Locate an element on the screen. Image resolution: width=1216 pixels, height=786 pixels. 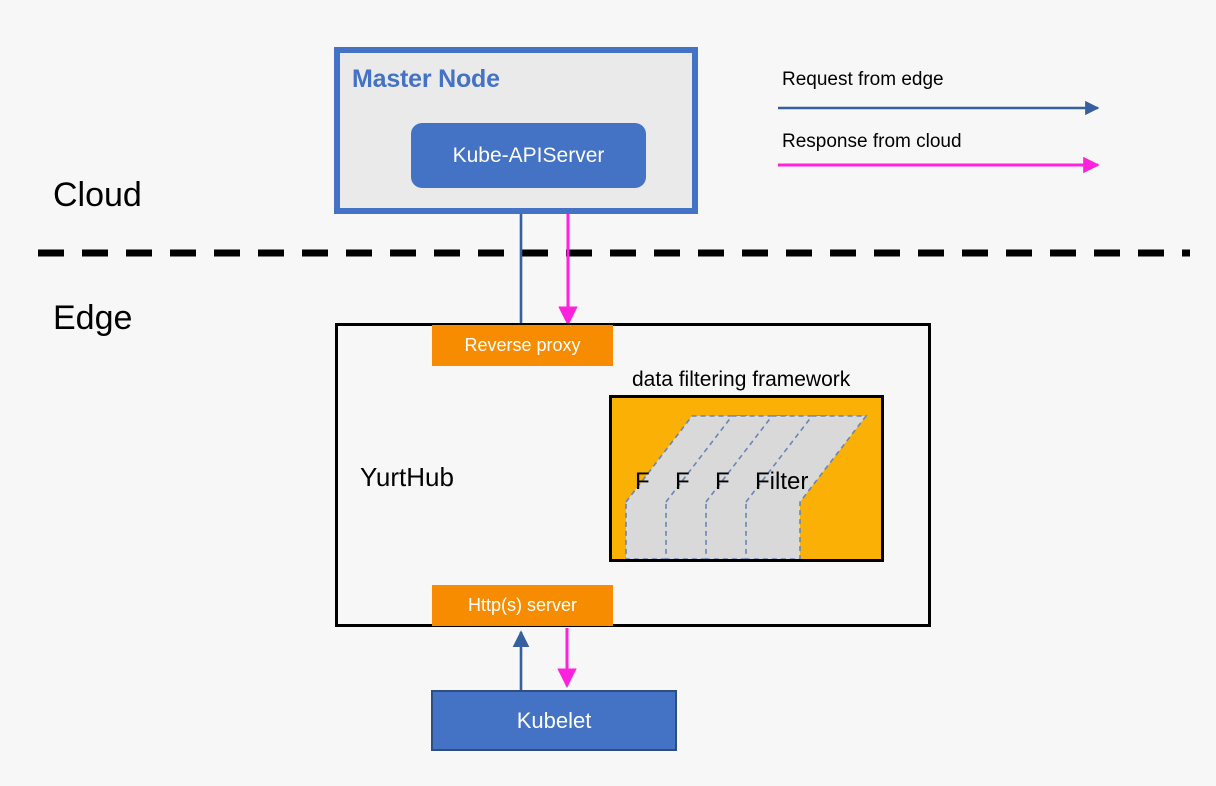
framework-title: data filtering framework is located at coordinates (741, 379).